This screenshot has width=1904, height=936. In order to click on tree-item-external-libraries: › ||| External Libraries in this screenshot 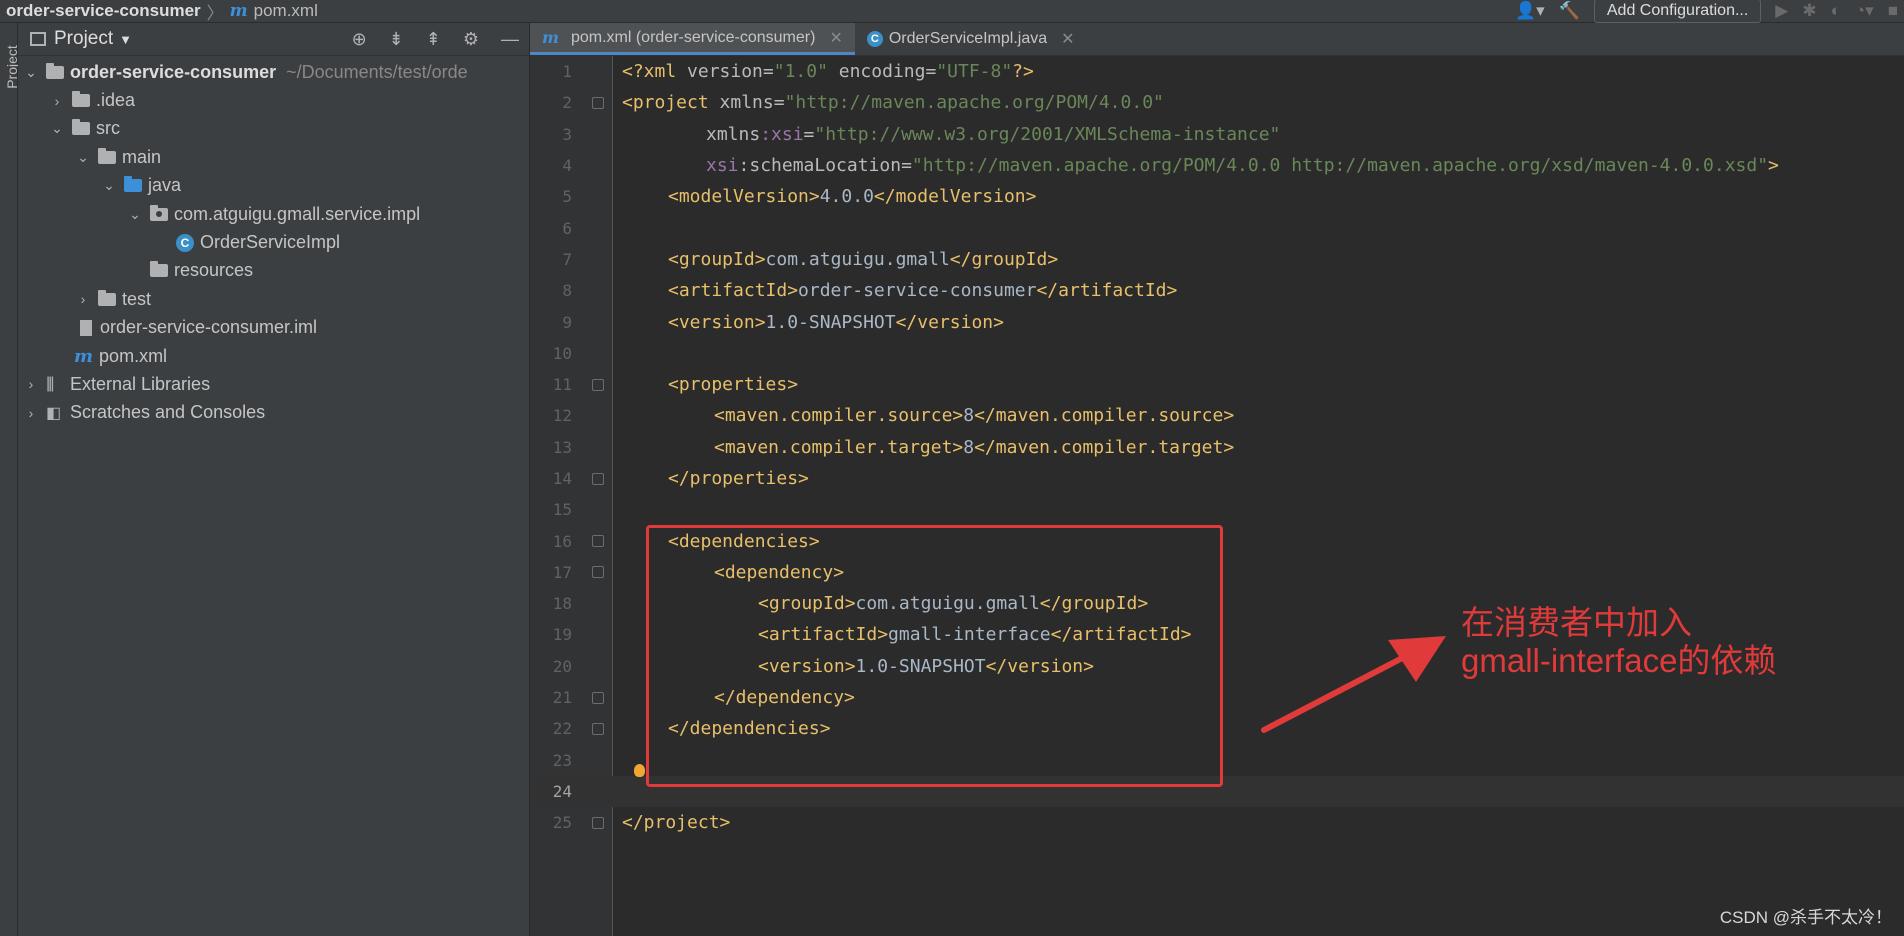, I will do `click(273, 384)`.